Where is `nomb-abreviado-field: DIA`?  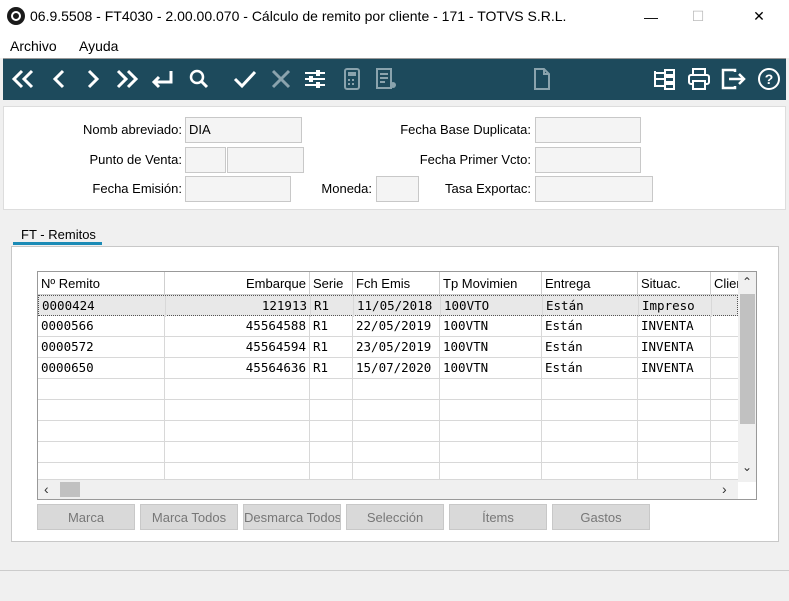
nomb-abreviado-field: DIA is located at coordinates (243, 130).